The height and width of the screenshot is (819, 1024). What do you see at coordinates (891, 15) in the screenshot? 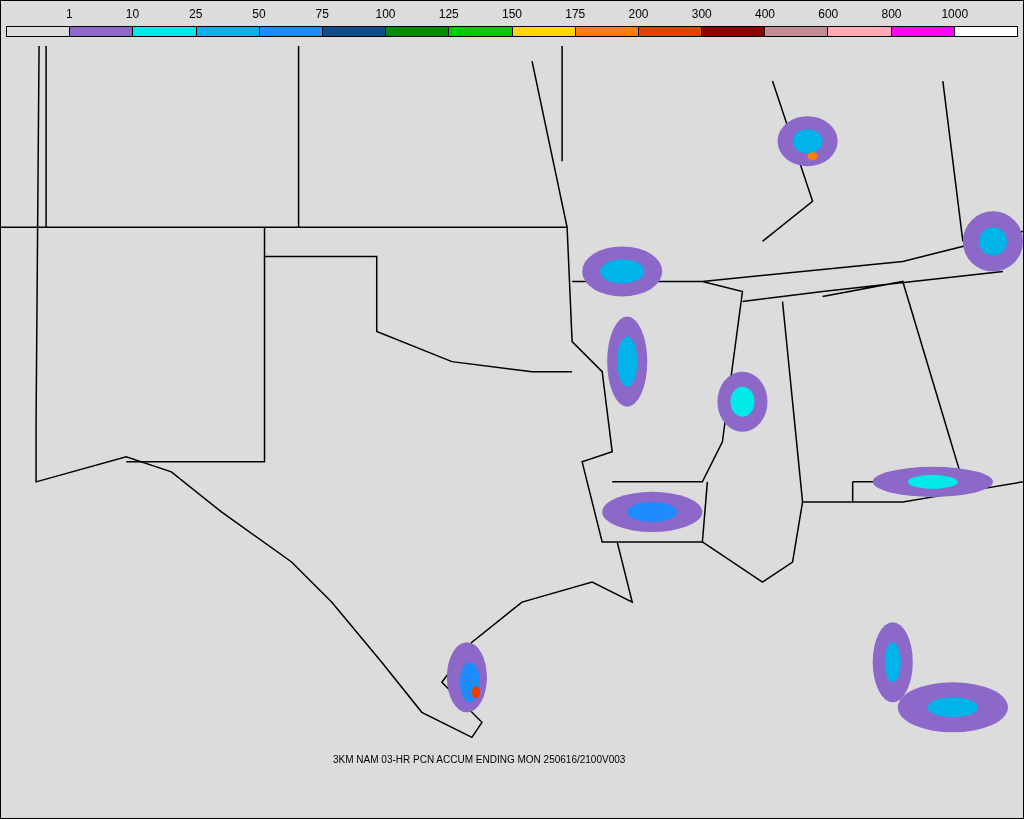
I see `legend-label: 800` at bounding box center [891, 15].